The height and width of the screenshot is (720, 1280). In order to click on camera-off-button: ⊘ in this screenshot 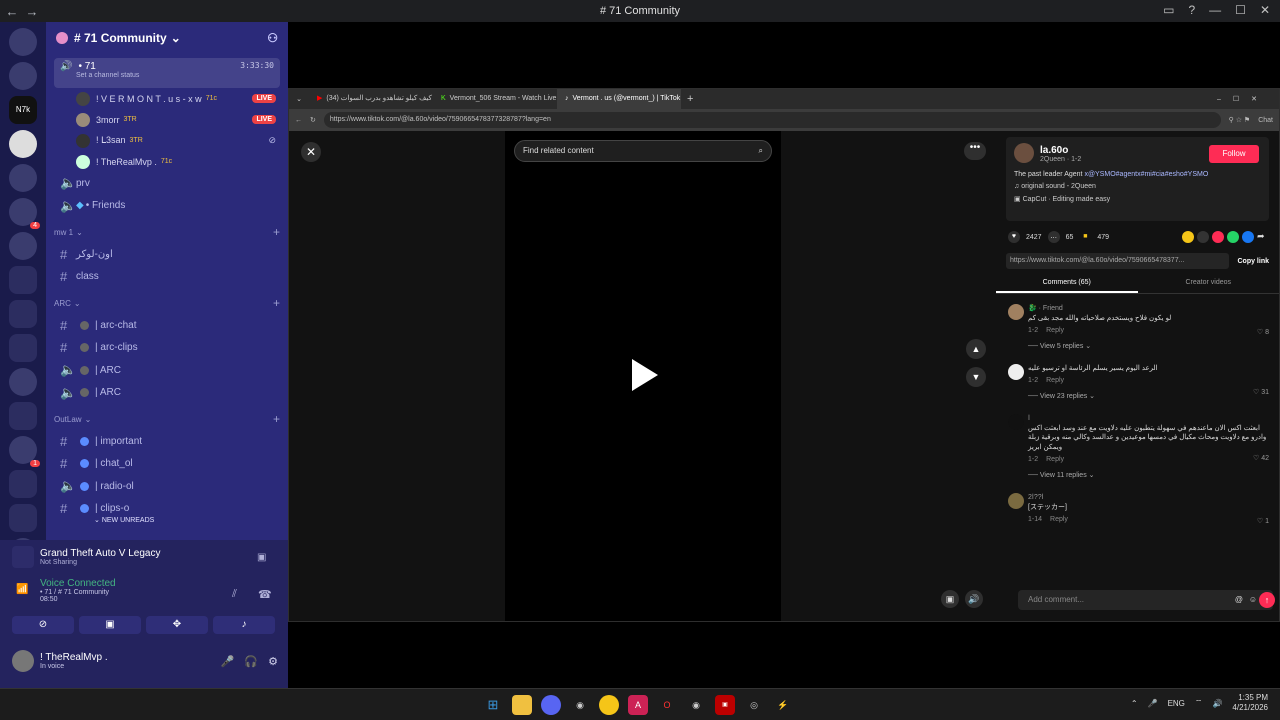, I will do `click(43, 625)`.